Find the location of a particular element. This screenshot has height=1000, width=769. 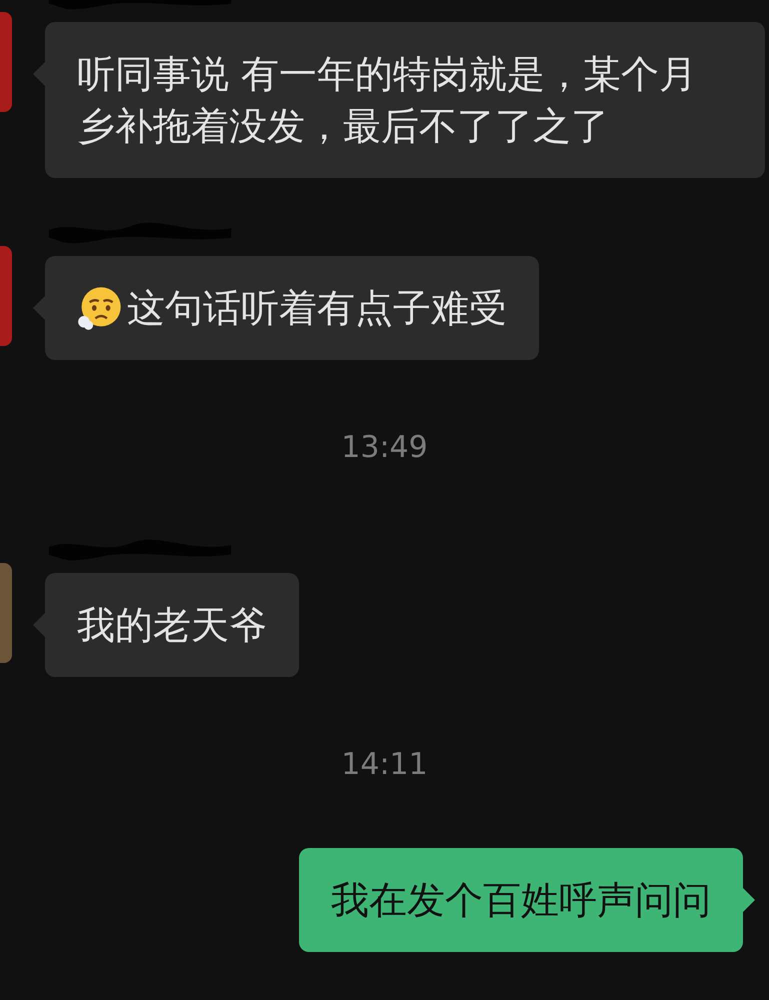

message-text: 这句话听着有点子难受 is located at coordinates (317, 308).